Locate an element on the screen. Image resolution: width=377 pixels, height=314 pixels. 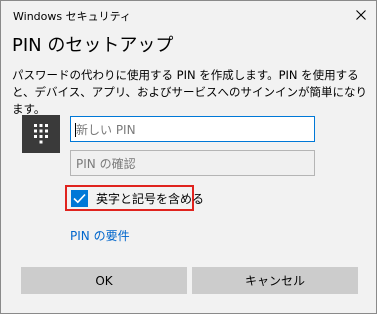
close-icon is located at coordinates (361, 15).